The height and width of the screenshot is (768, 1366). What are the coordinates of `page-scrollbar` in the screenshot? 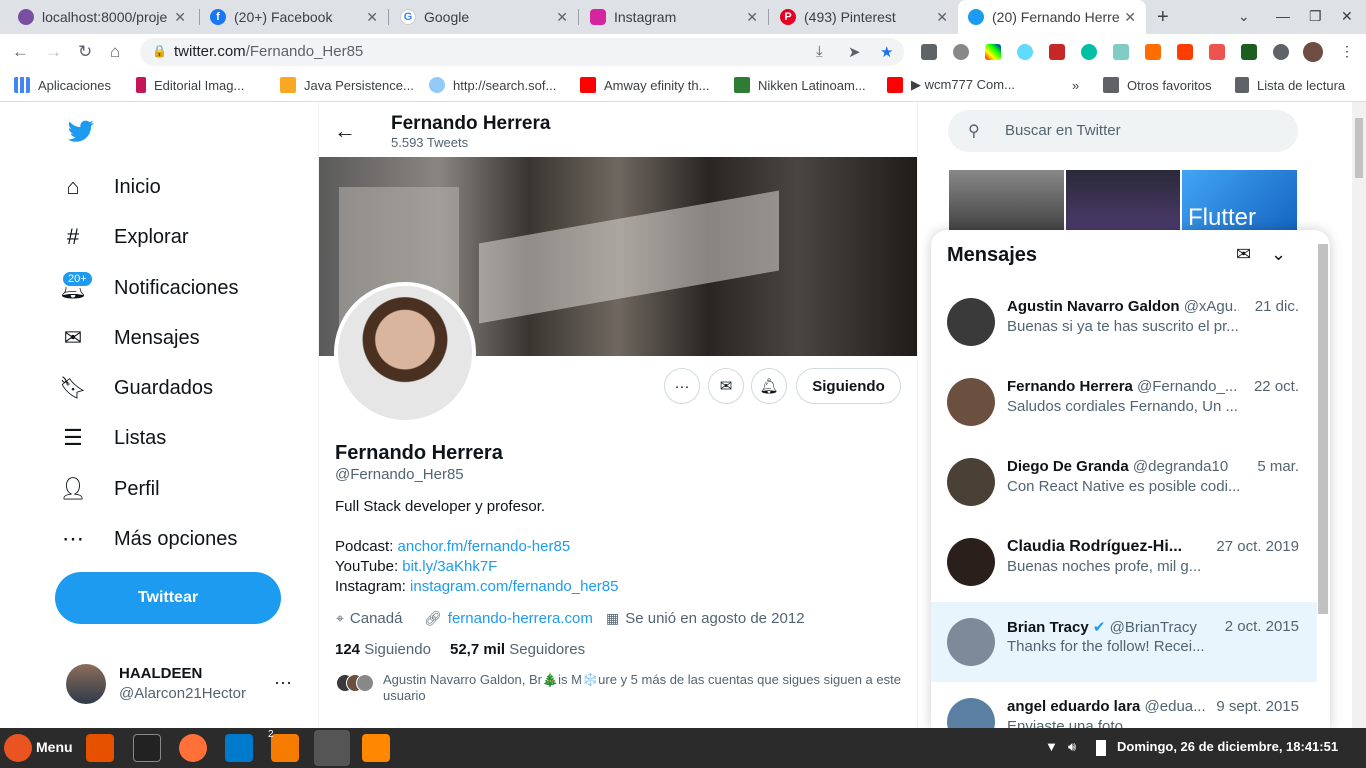 It's located at (1359, 415).